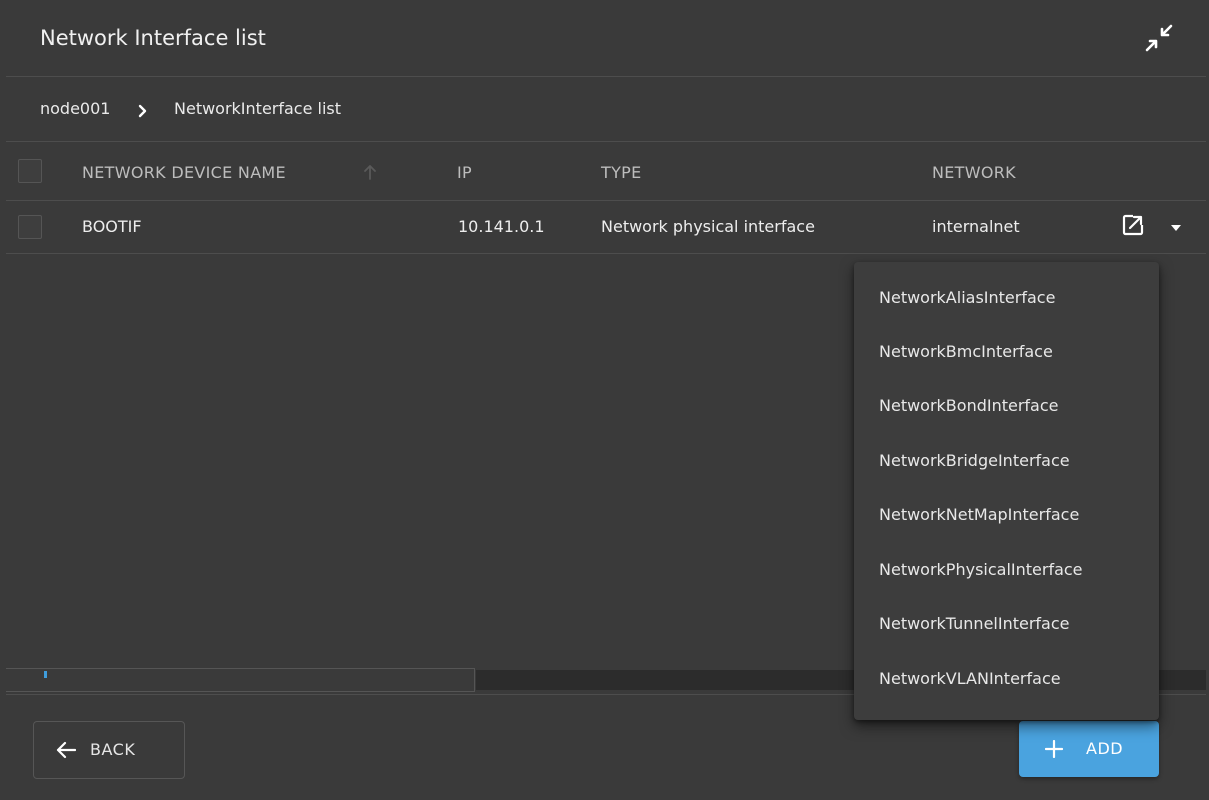 Image resolution: width=1209 pixels, height=800 pixels. What do you see at coordinates (370, 172) in the screenshot?
I see `arrow-up-icon` at bounding box center [370, 172].